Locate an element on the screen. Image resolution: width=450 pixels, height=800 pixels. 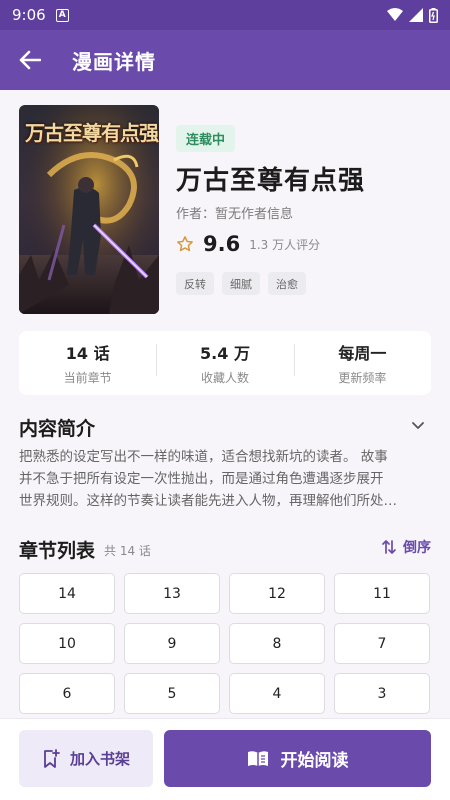
sort-toggle-button: 倒序 is located at coordinates (406, 547).